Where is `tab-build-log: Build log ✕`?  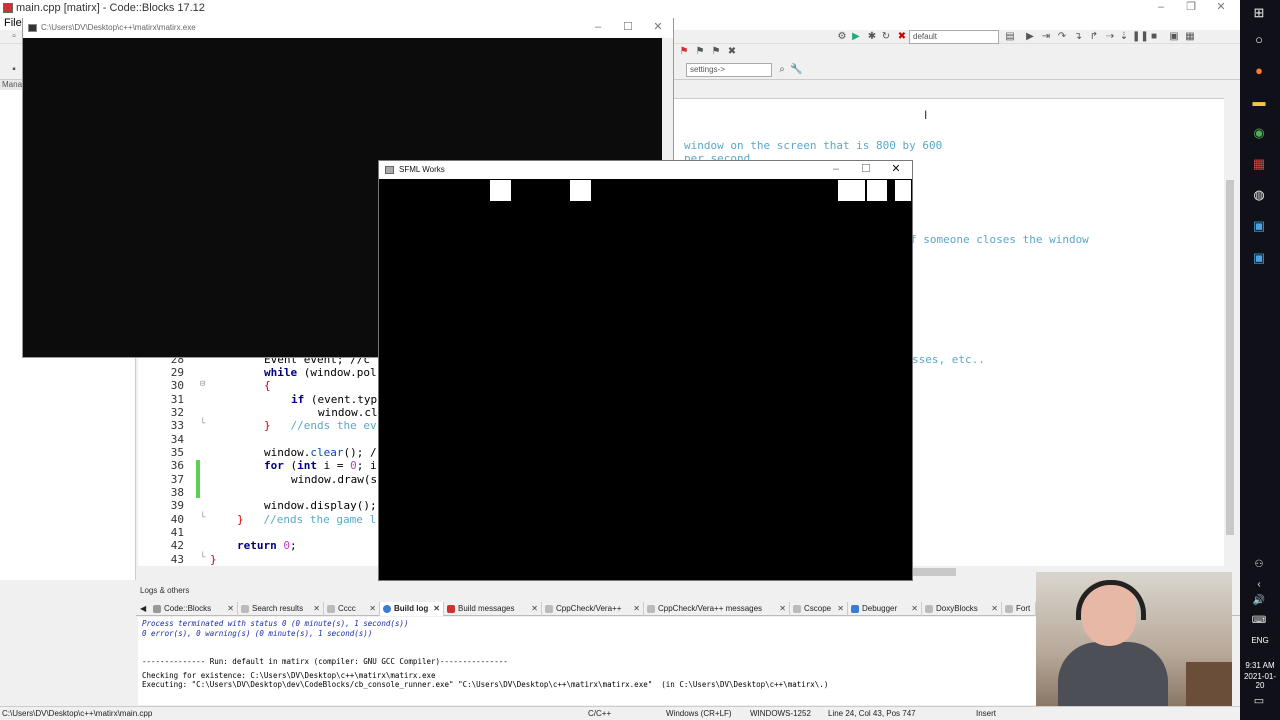 tab-build-log: Build log ✕ is located at coordinates (412, 609).